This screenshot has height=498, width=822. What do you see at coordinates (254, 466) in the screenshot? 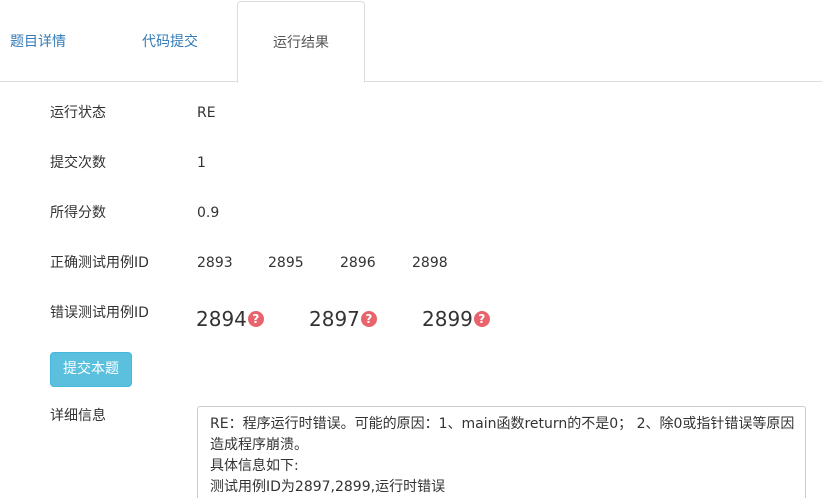
I see `detail-line: 具体信息如下:` at bounding box center [254, 466].